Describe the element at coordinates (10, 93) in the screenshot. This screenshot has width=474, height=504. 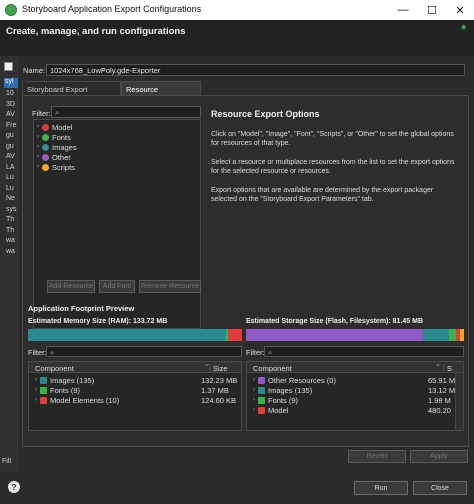
I see `config-list-item: 10` at that location.